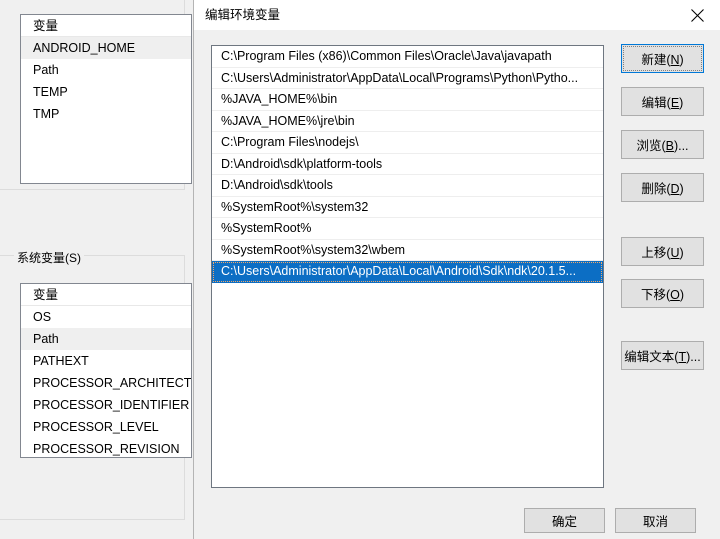 The image size is (720, 539). Describe the element at coordinates (106, 70) in the screenshot. I see `user-variable-row: Path` at that location.